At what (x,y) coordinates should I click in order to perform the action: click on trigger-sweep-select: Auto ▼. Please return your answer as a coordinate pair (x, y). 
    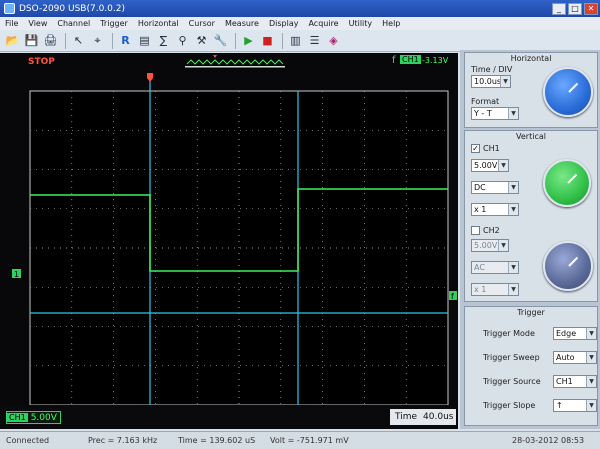
    Looking at the image, I should click on (575, 357).